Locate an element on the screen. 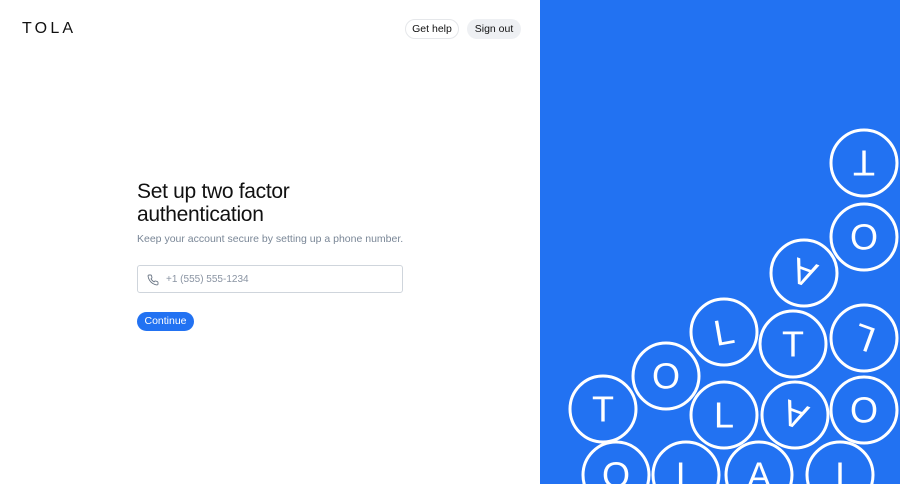 The width and height of the screenshot is (900, 484). sign-out-button: Sign out is located at coordinates (494, 29).